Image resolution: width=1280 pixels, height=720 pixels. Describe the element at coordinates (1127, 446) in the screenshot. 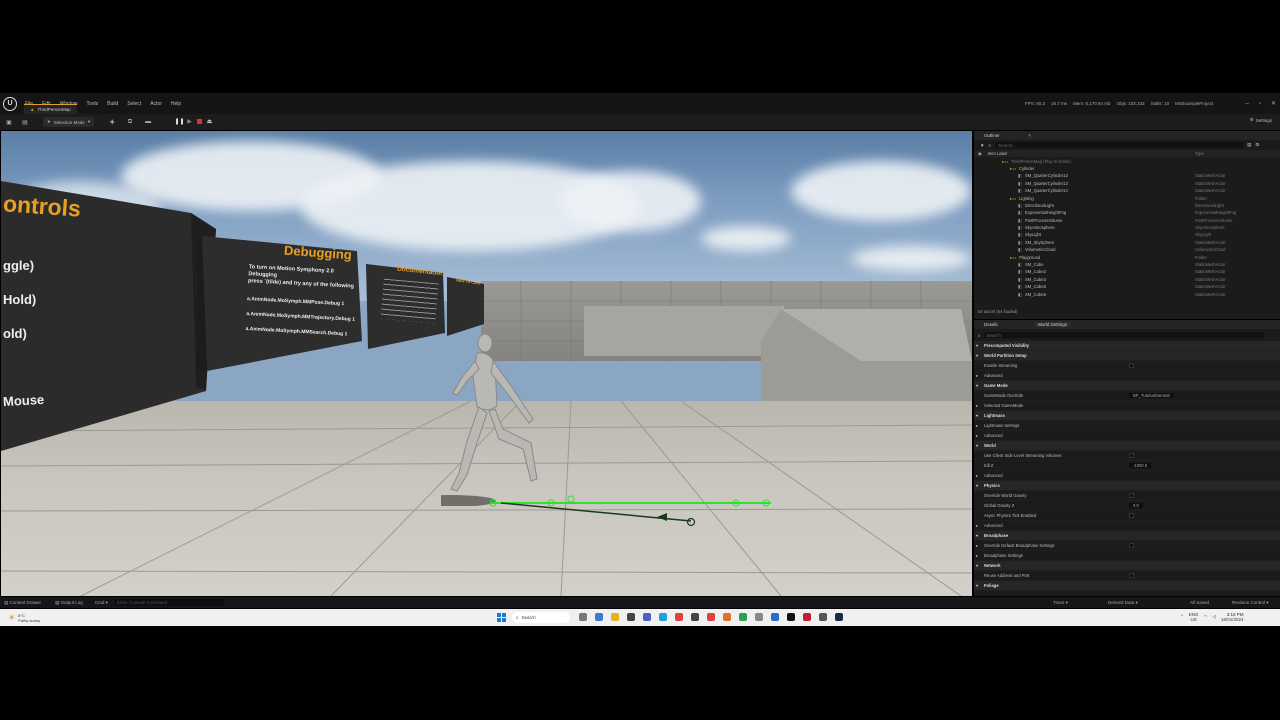

I see `details-section-header: ▾ World` at that location.